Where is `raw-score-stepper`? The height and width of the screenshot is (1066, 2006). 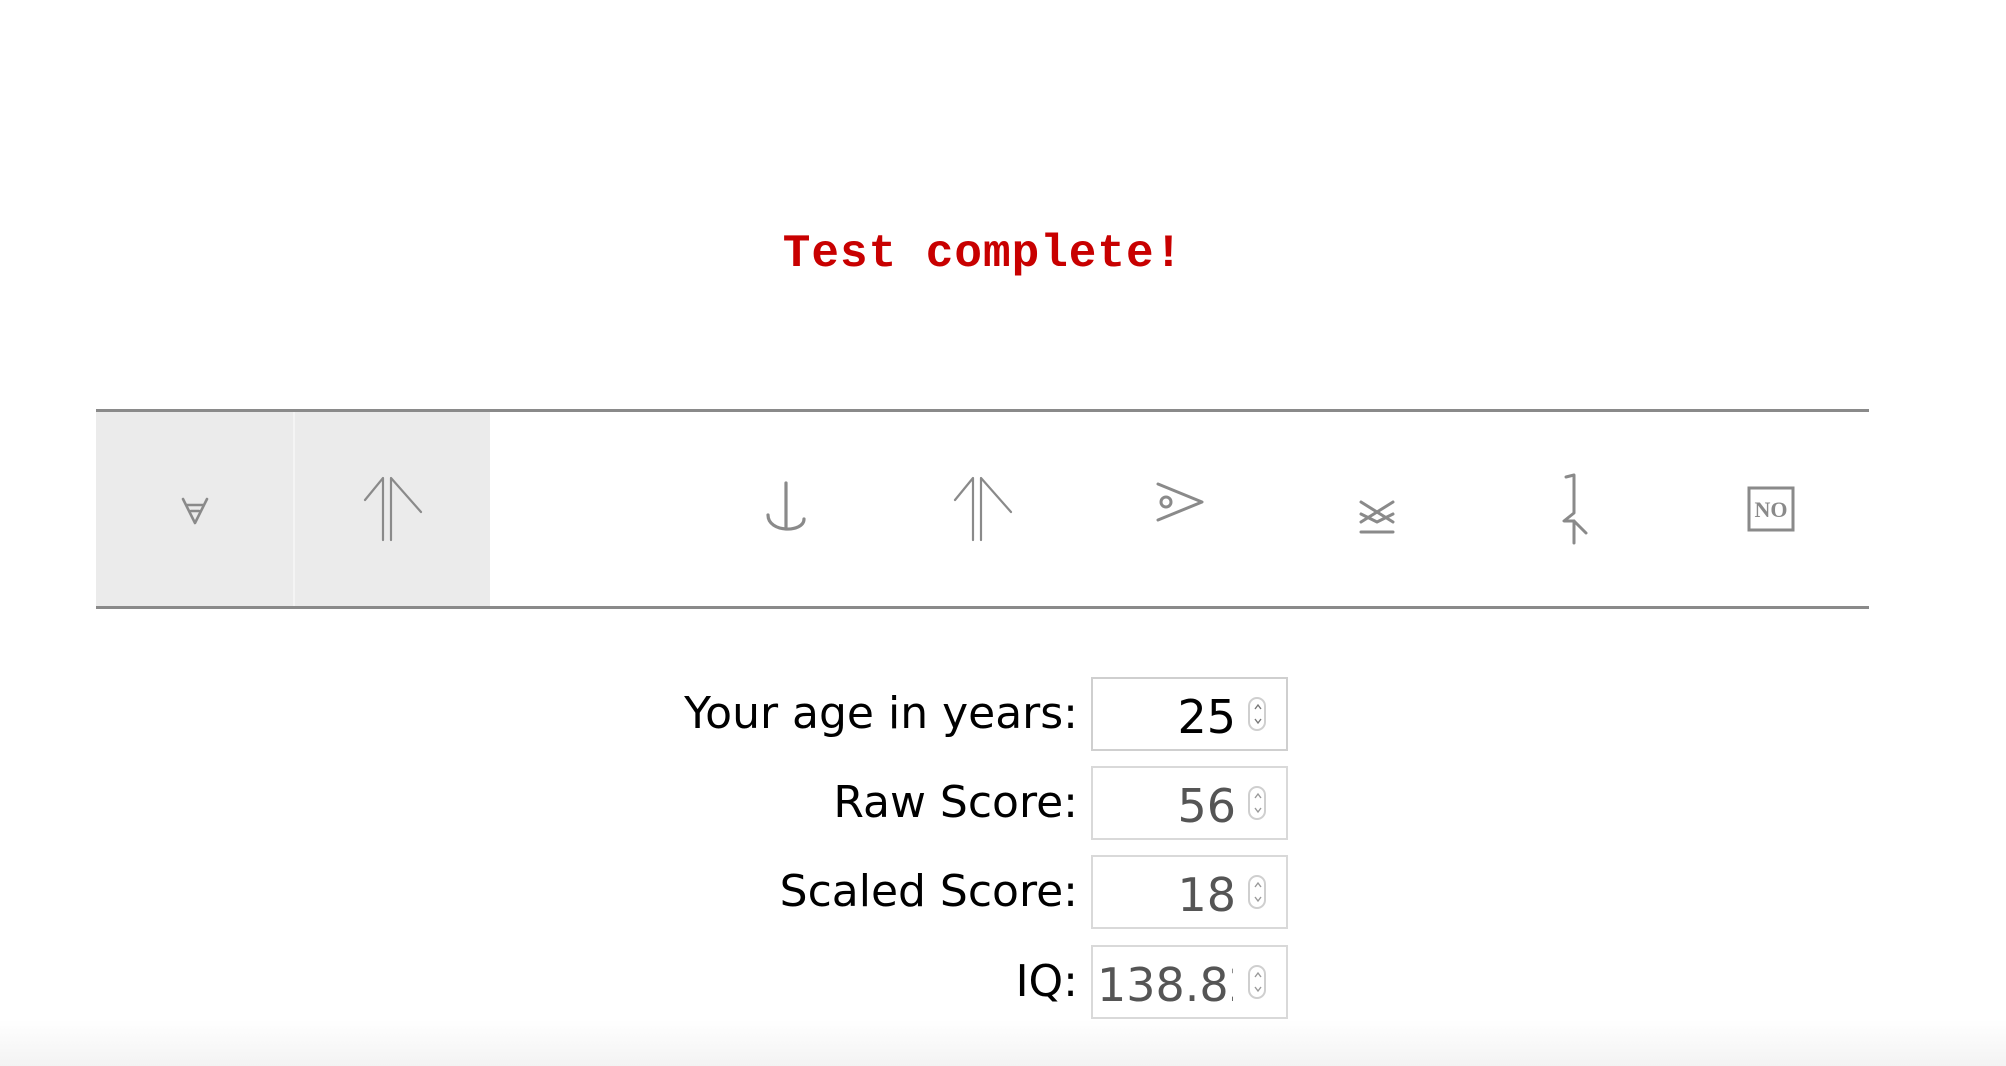
raw-score-stepper is located at coordinates (1257, 803).